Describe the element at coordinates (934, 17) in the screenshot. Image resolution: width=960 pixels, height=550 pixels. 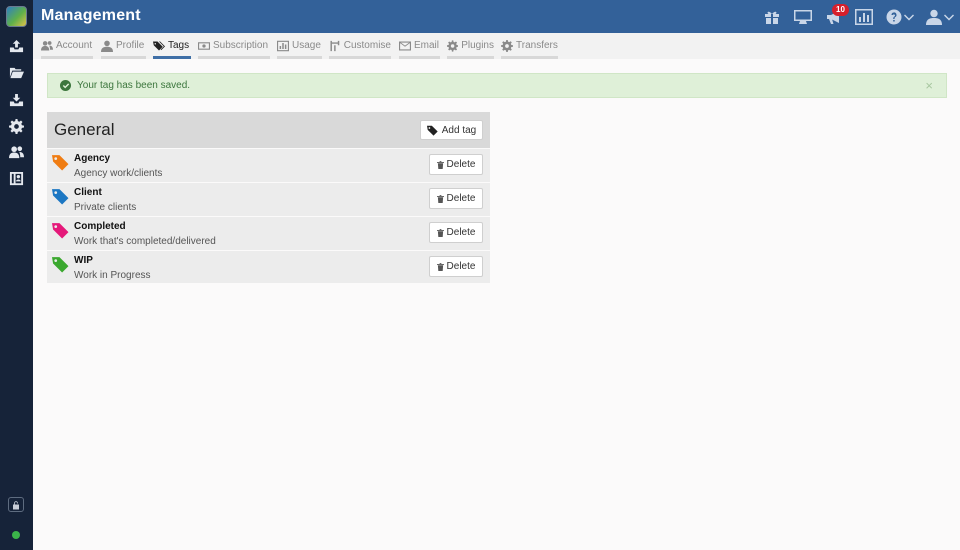
I see `user-account-icon` at that location.